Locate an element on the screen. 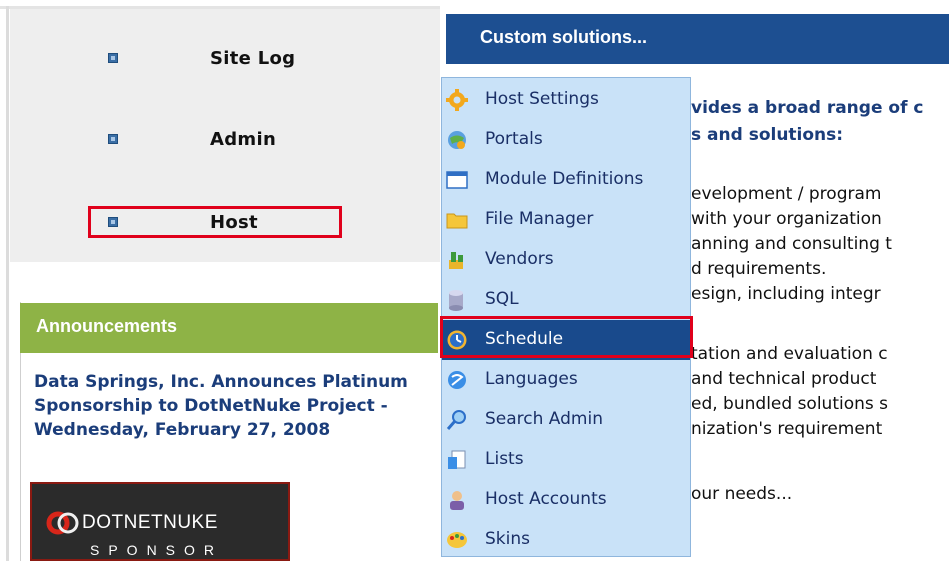 The height and width of the screenshot is (561, 949). menu-item-file-manager: File Manager is located at coordinates (566, 220).